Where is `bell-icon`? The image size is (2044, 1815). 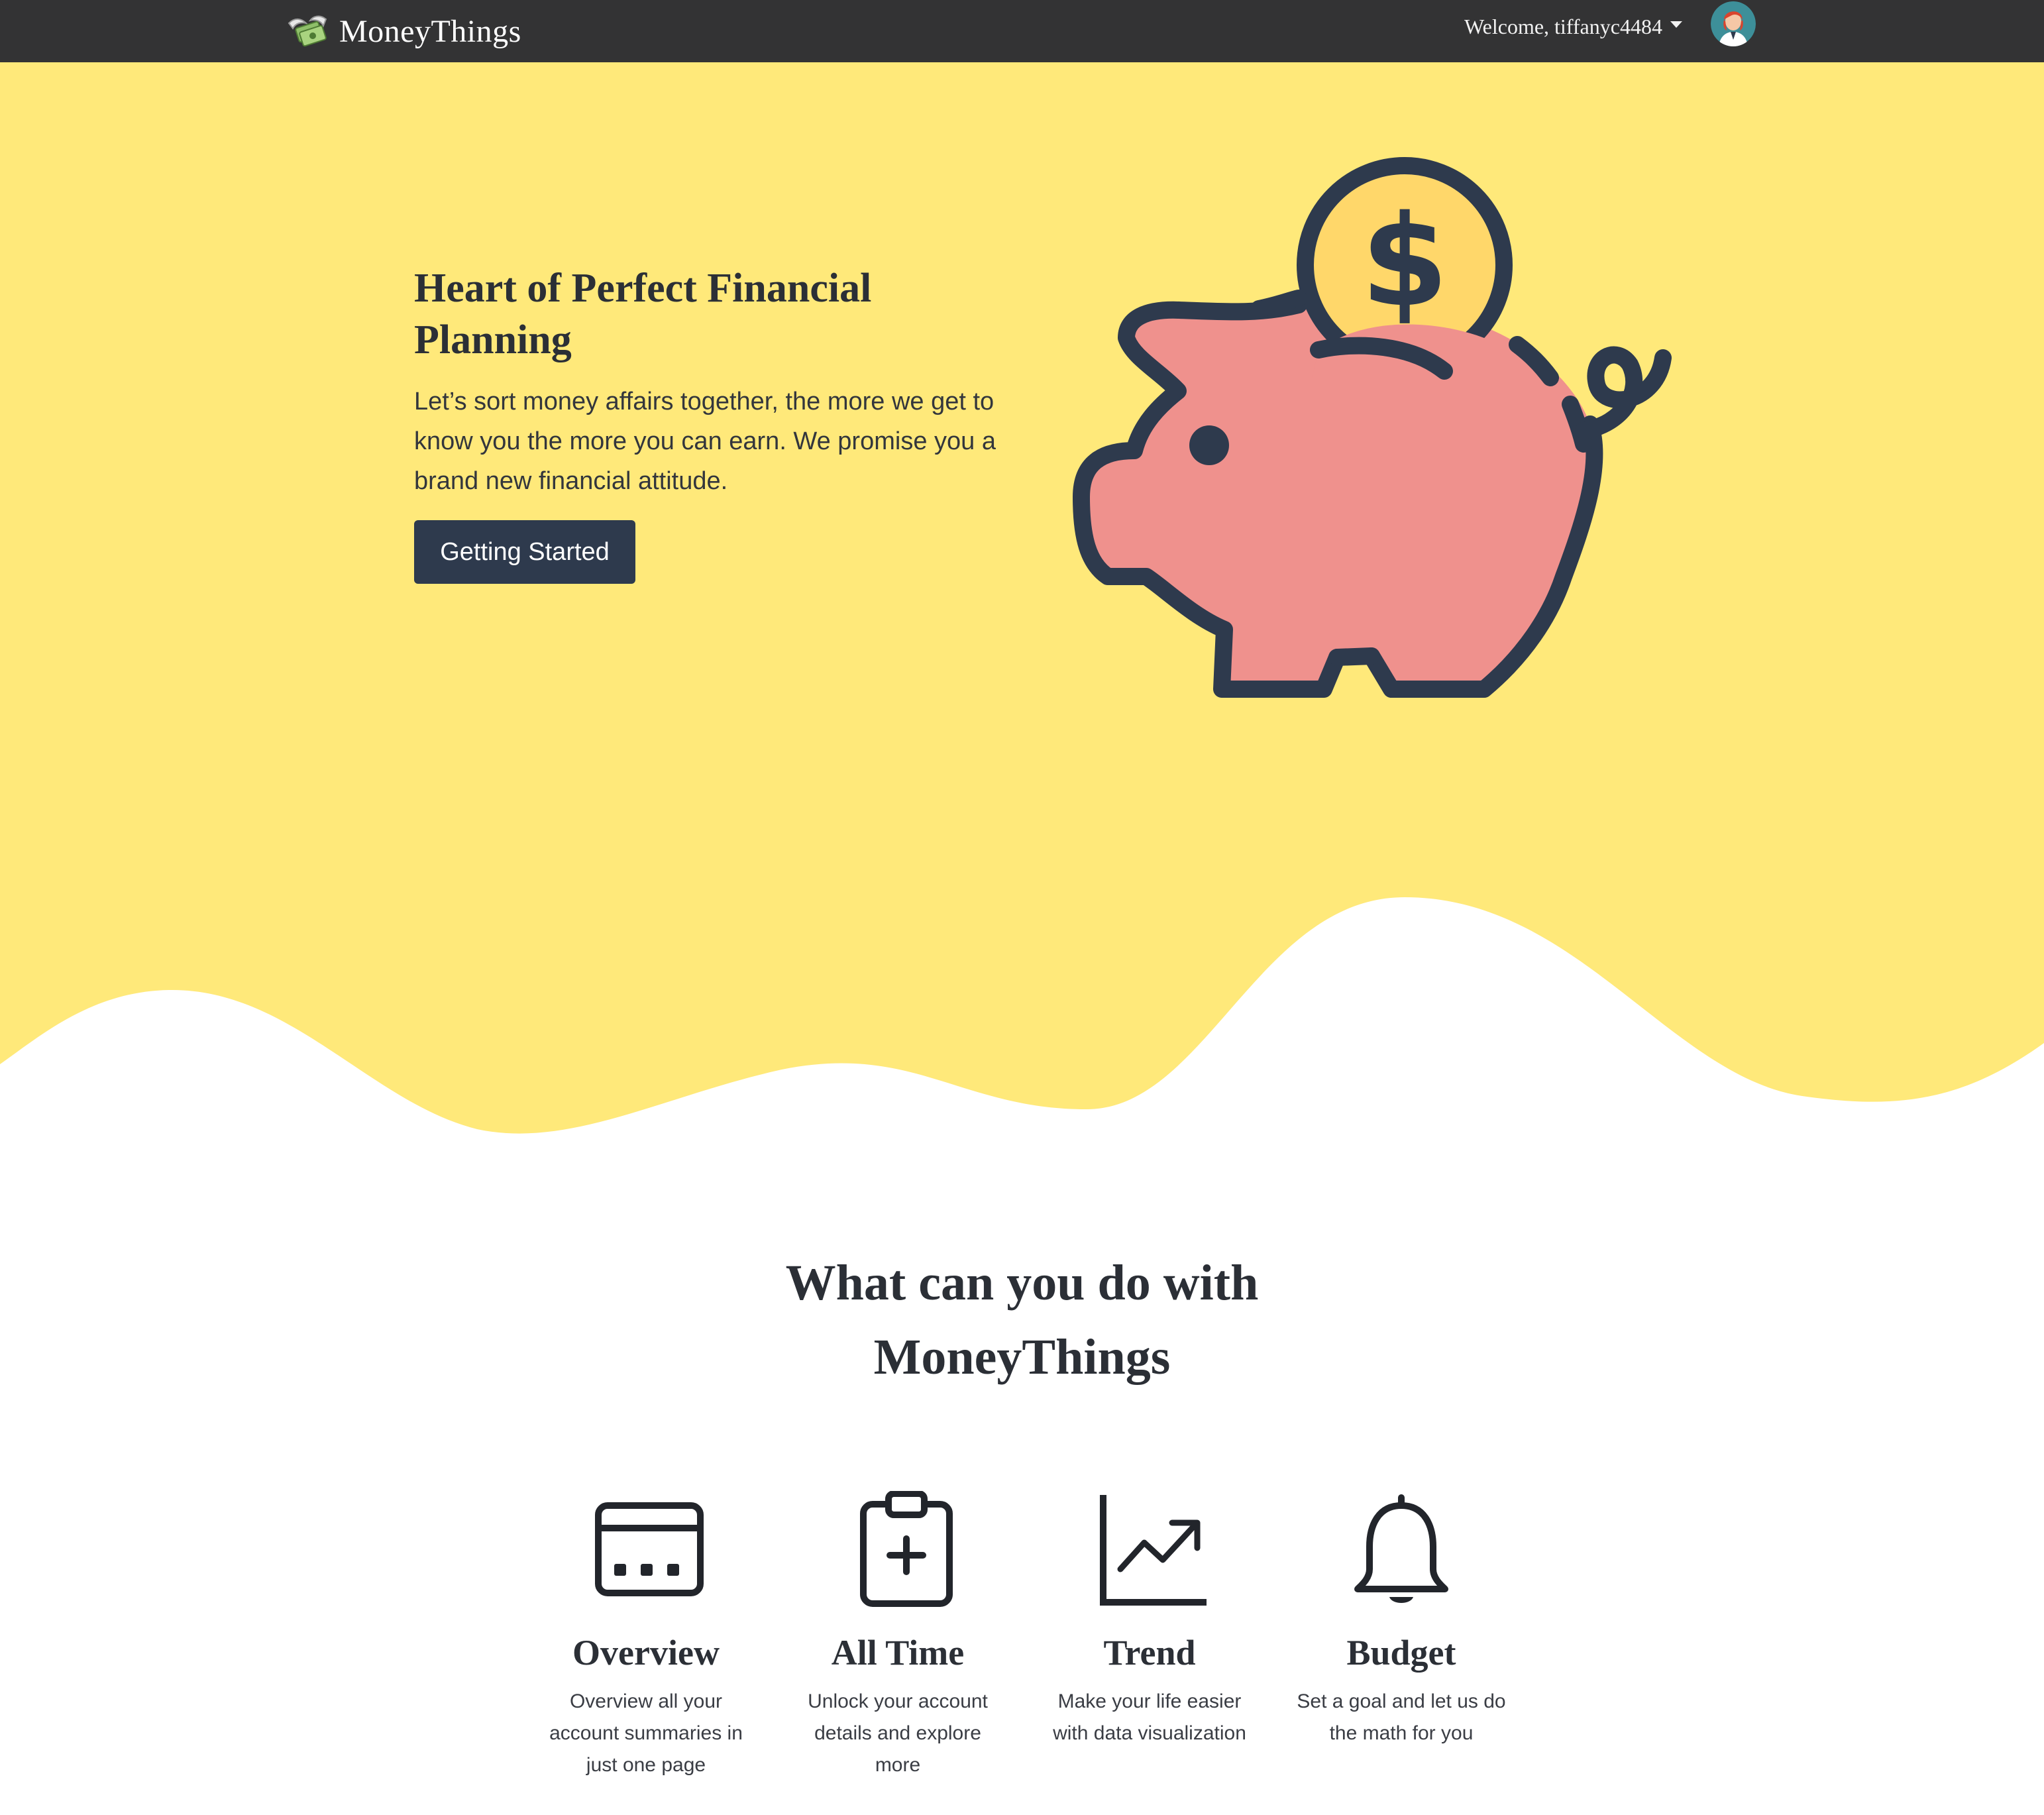
bell-icon is located at coordinates (1401, 1548).